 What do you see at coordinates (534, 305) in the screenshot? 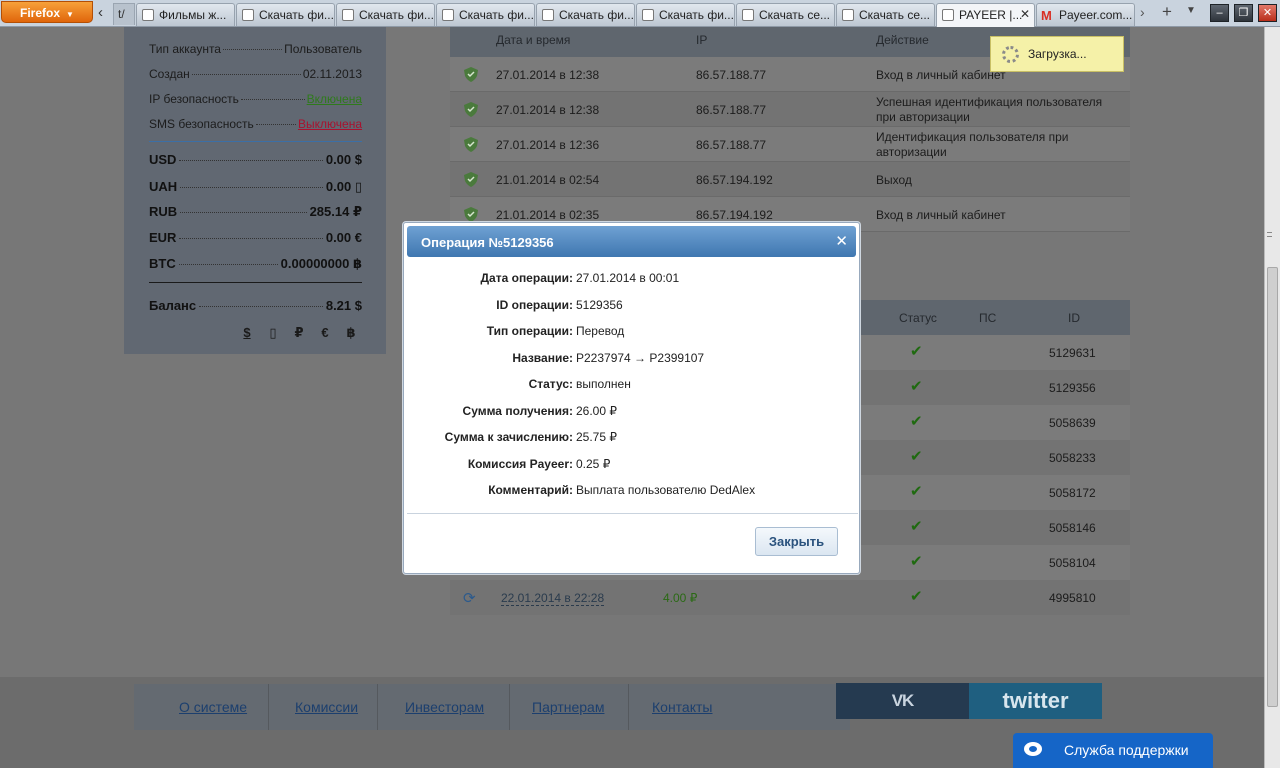
I see `detail-label: ID операции:` at bounding box center [534, 305].